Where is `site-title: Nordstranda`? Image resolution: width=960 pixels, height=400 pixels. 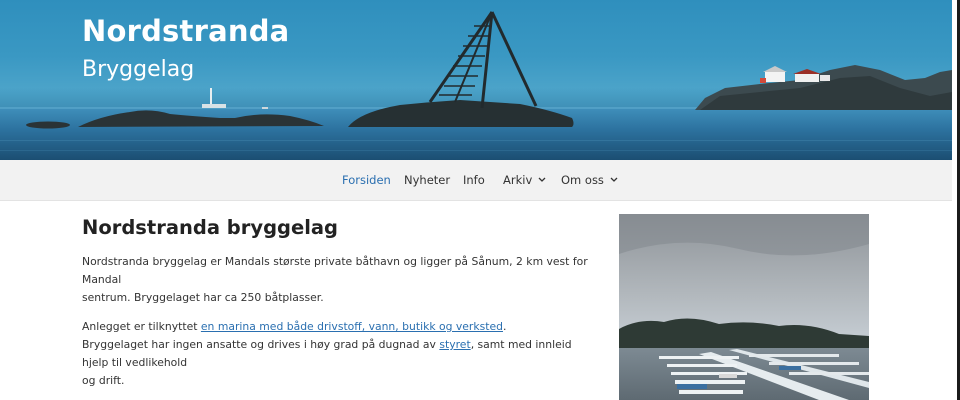 site-title: Nordstranda is located at coordinates (185, 31).